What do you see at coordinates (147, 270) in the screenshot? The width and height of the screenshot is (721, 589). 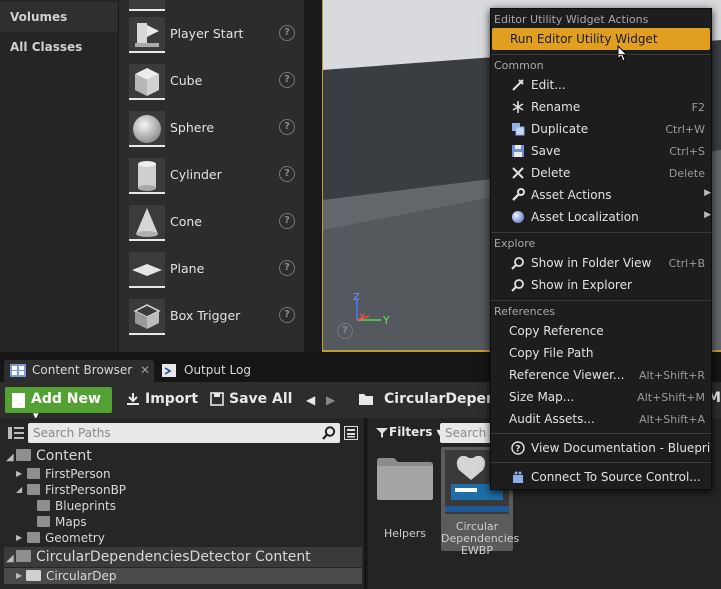 I see `plane-icon` at bounding box center [147, 270].